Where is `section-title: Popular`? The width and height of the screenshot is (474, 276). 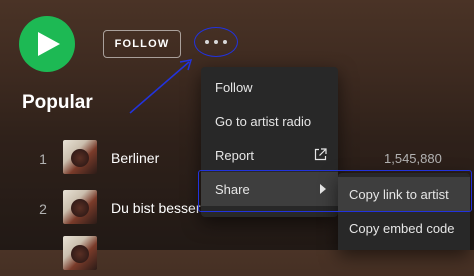 section-title: Popular is located at coordinates (57, 102).